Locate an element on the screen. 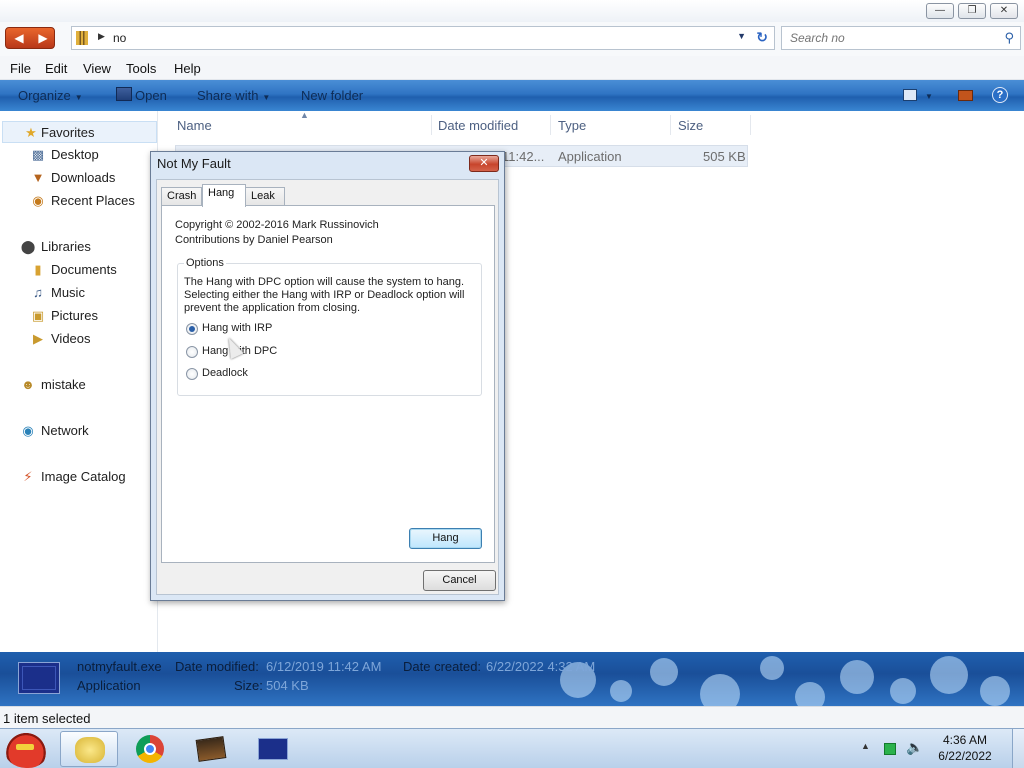  column-size: Size is located at coordinates (690, 125).